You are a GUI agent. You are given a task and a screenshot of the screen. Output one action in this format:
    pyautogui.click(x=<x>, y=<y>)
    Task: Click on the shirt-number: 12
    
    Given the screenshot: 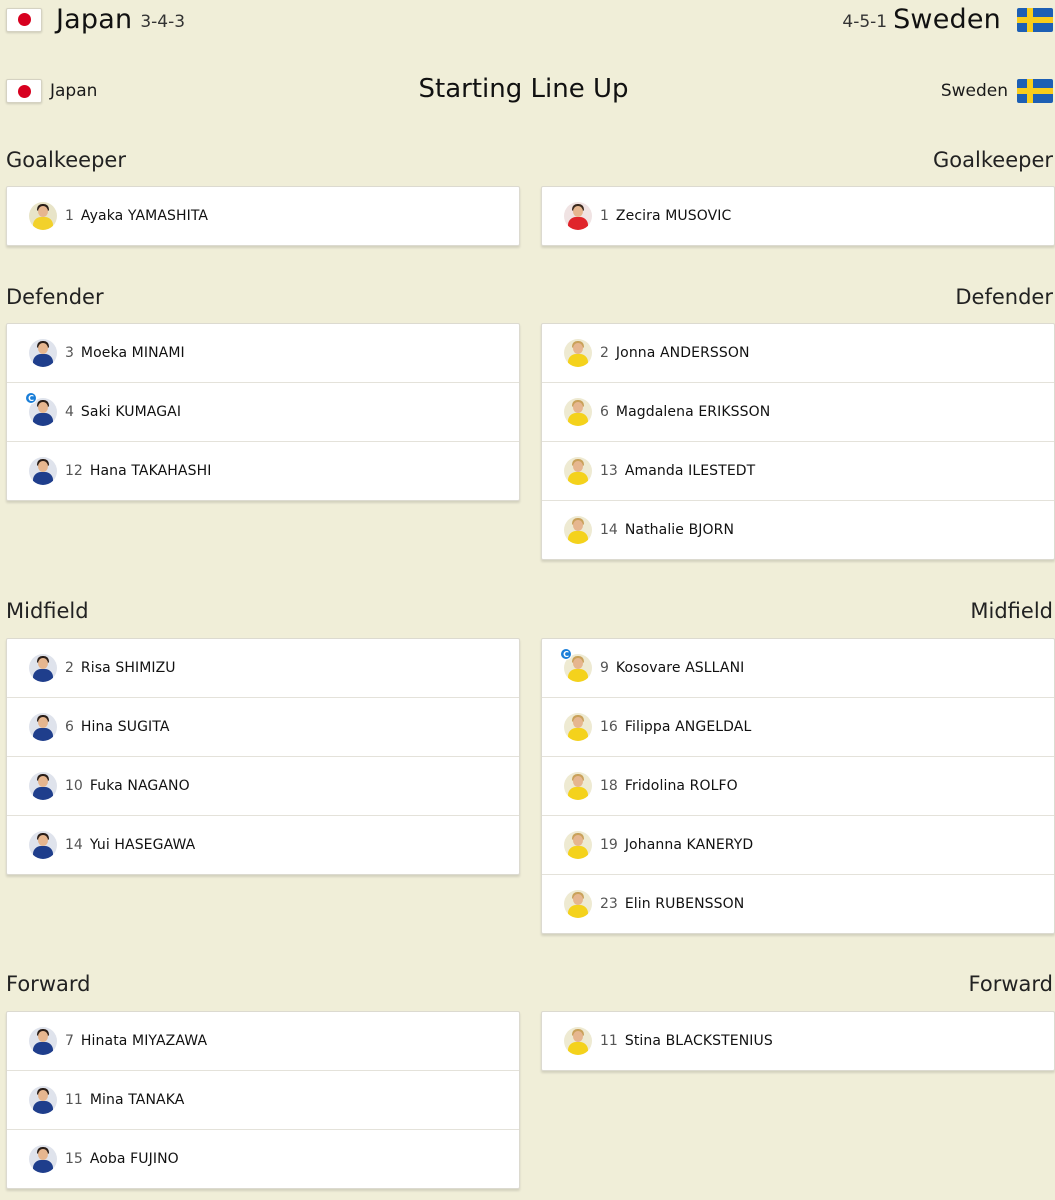 What is the action you would take?
    pyautogui.click(x=74, y=471)
    